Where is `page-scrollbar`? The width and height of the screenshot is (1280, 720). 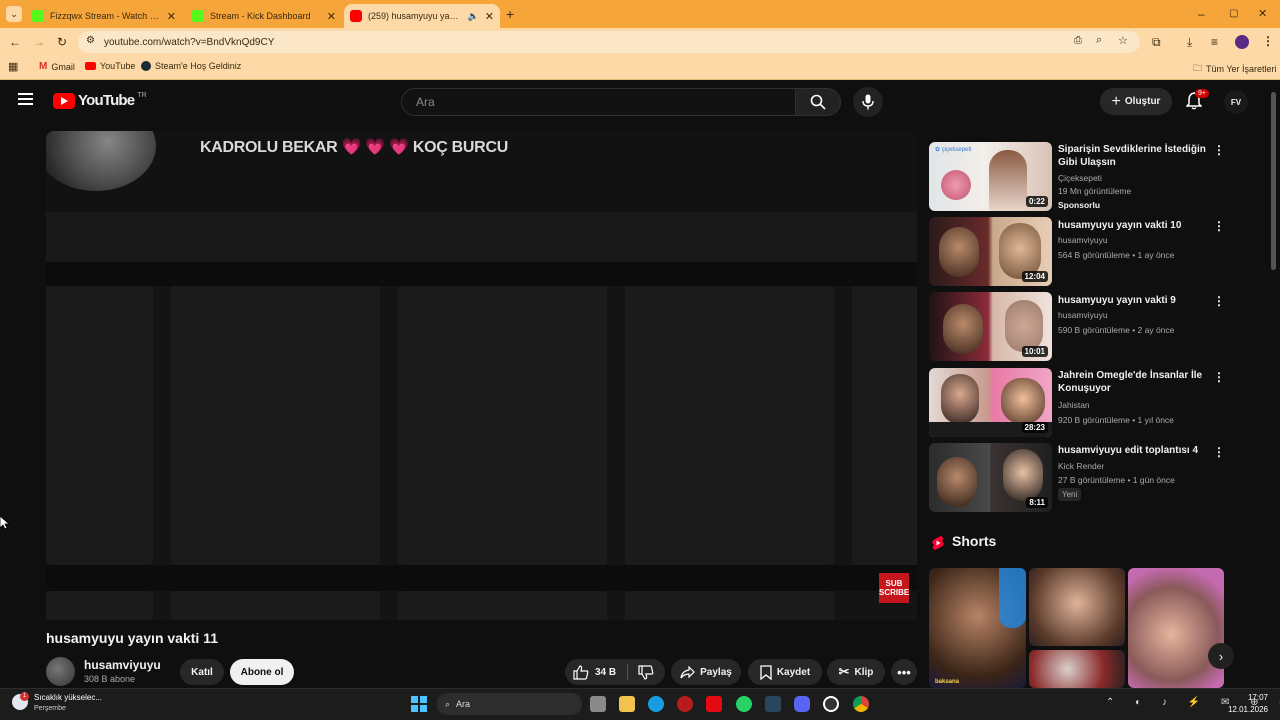 page-scrollbar is located at coordinates (1273, 181).